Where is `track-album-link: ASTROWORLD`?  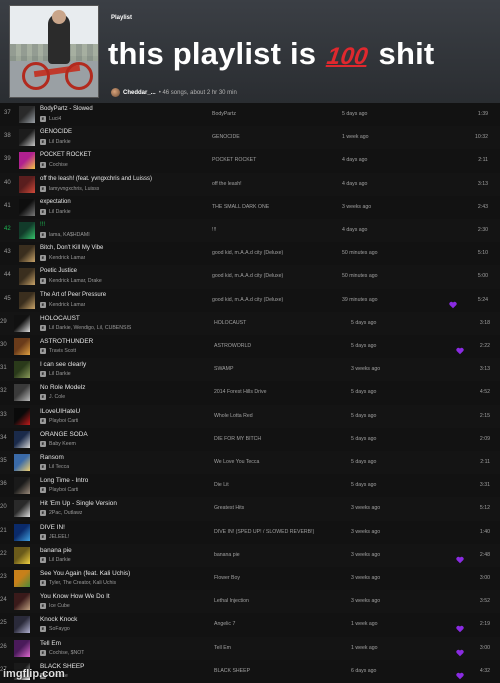 track-album-link: ASTROWORLD is located at coordinates (280, 346).